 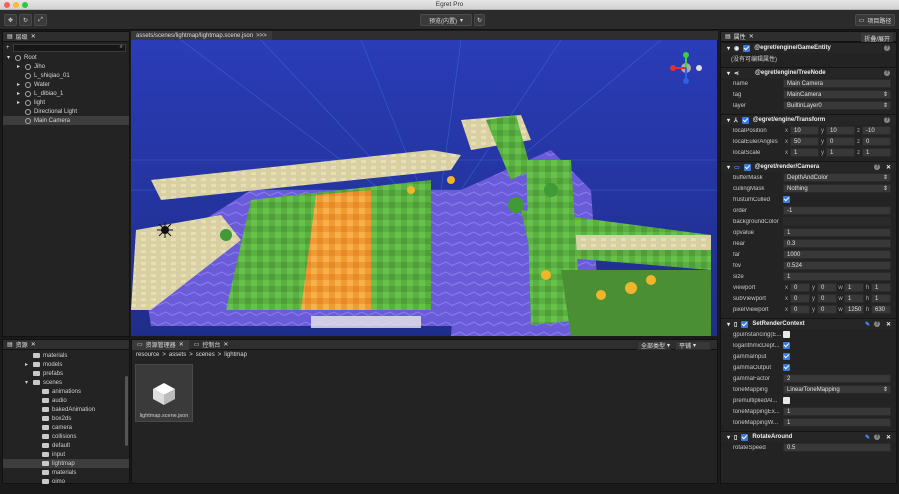 I want to click on edit-icon: ✎, so click(x=867, y=437).